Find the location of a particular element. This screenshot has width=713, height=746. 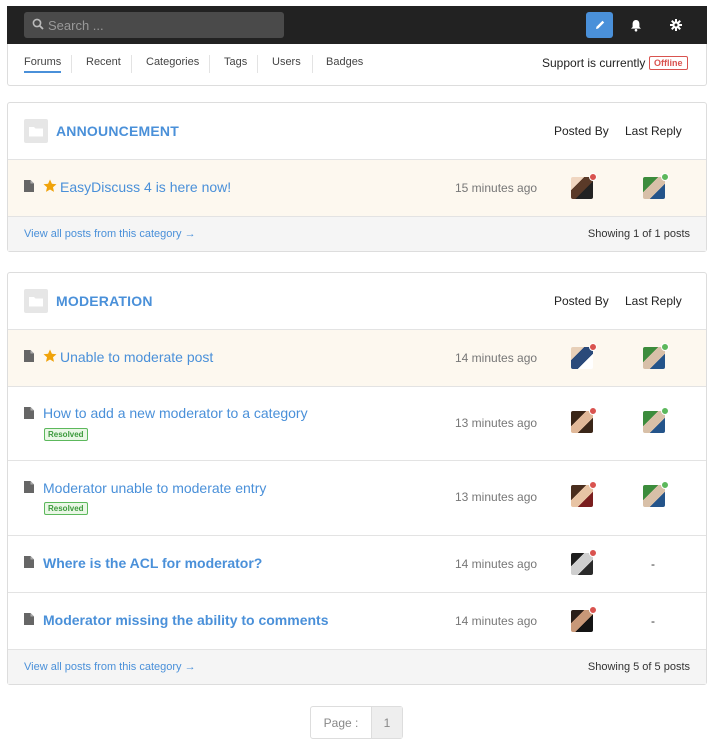

nav-forums: Forums is located at coordinates (43, 64).